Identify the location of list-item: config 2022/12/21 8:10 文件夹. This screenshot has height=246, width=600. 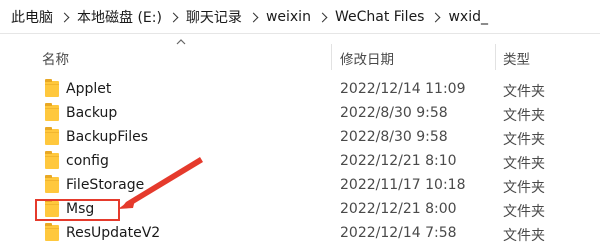
(300, 162).